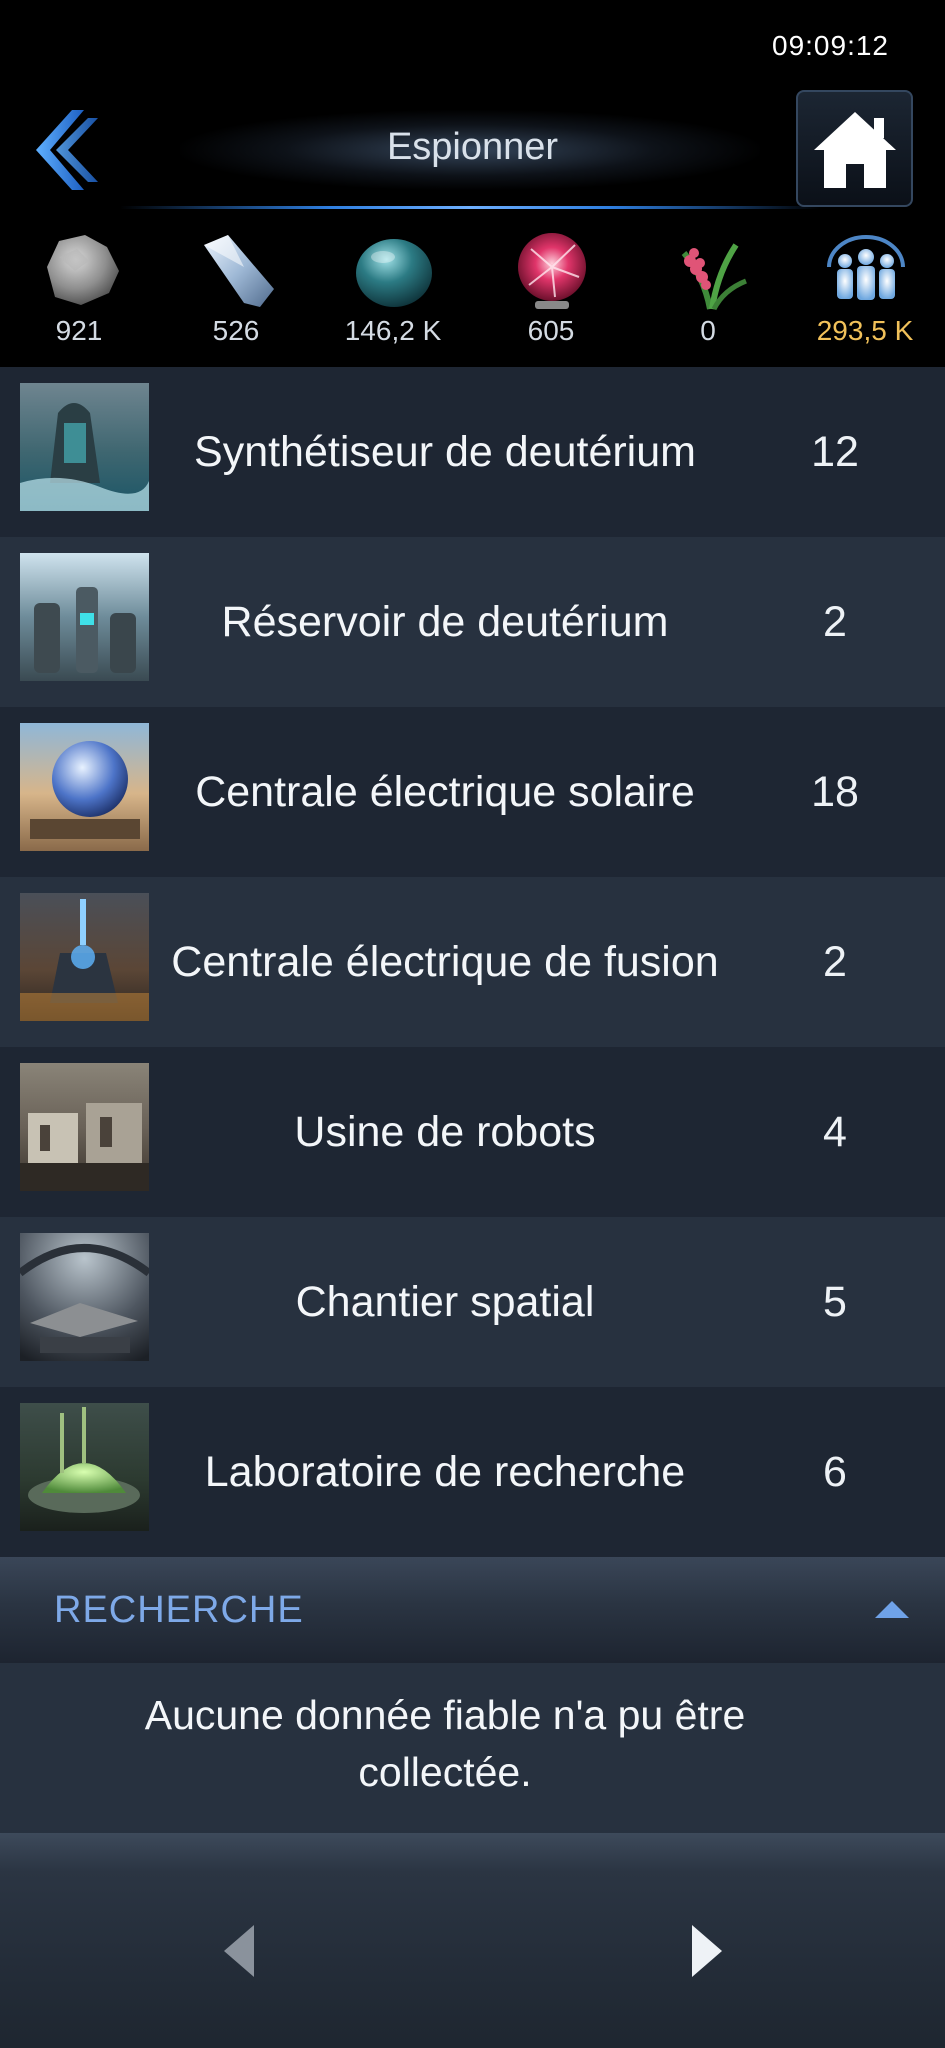 The image size is (945, 2048). I want to click on solar-plant-thumbnail, so click(84, 787).